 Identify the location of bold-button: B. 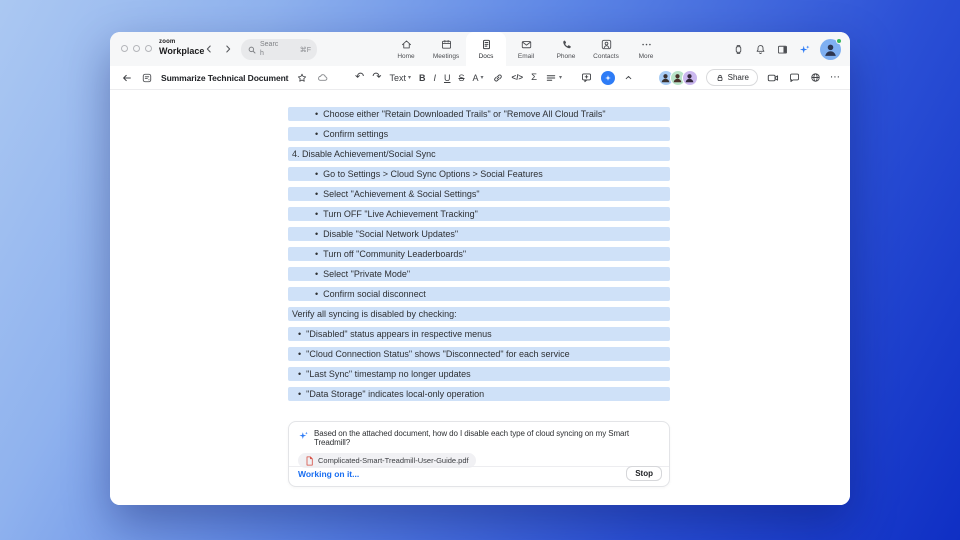
(422, 78).